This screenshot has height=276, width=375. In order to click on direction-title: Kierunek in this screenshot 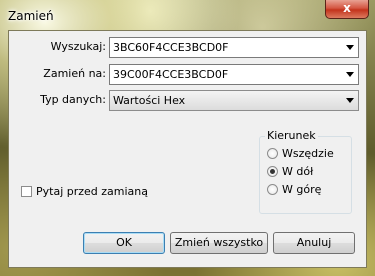, I will do `click(291, 135)`.